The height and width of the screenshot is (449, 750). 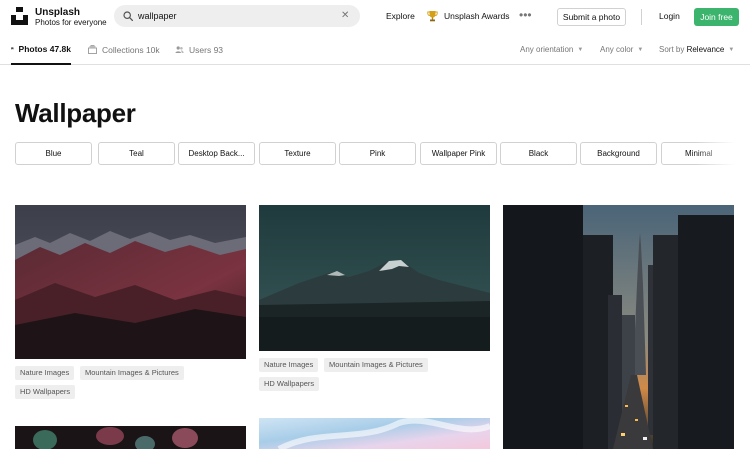 I want to click on orientation-filter-label: Any orientation, so click(x=547, y=49).